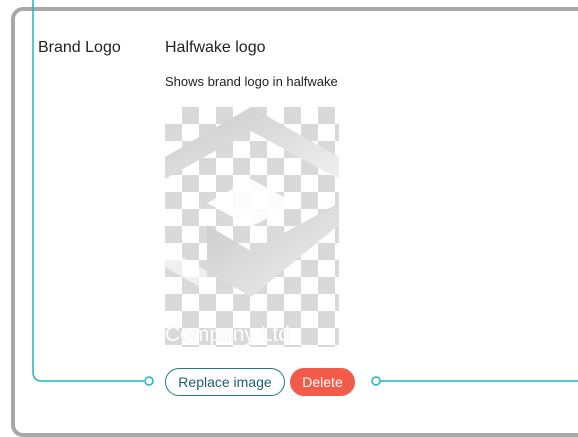 This screenshot has height=437, width=578. What do you see at coordinates (252, 202) in the screenshot?
I see `company-logo-image` at bounding box center [252, 202].